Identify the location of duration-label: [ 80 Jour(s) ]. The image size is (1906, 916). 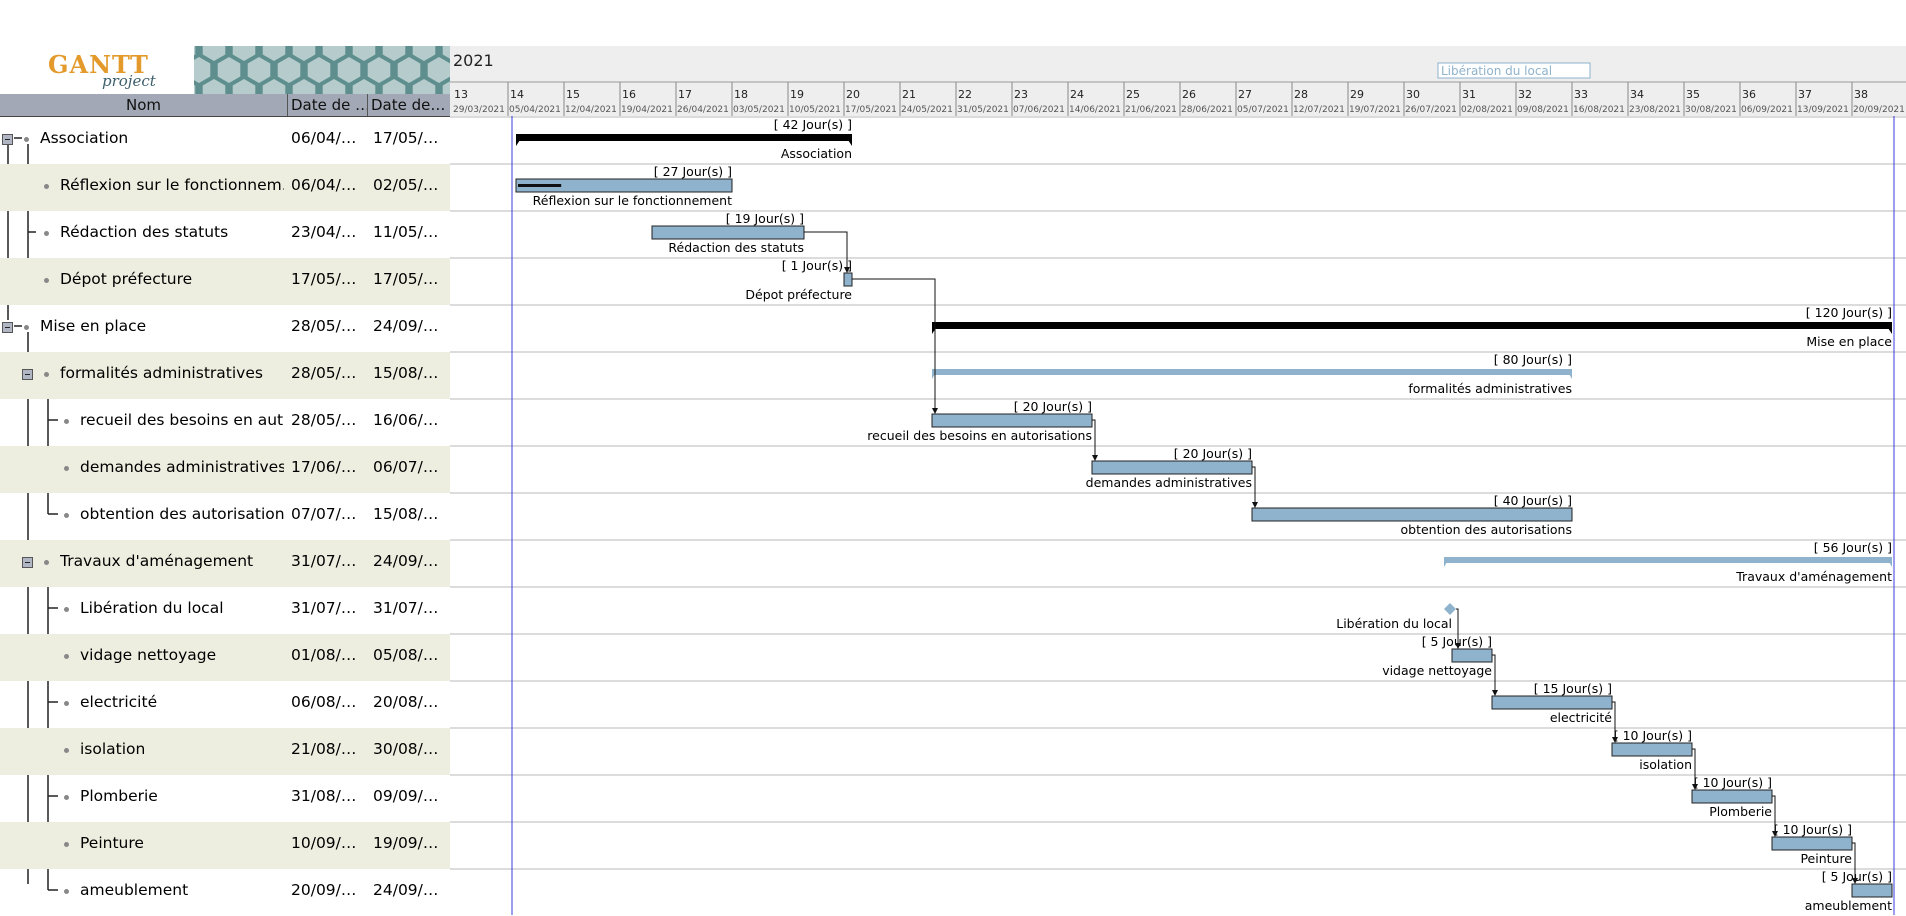
(1533, 359).